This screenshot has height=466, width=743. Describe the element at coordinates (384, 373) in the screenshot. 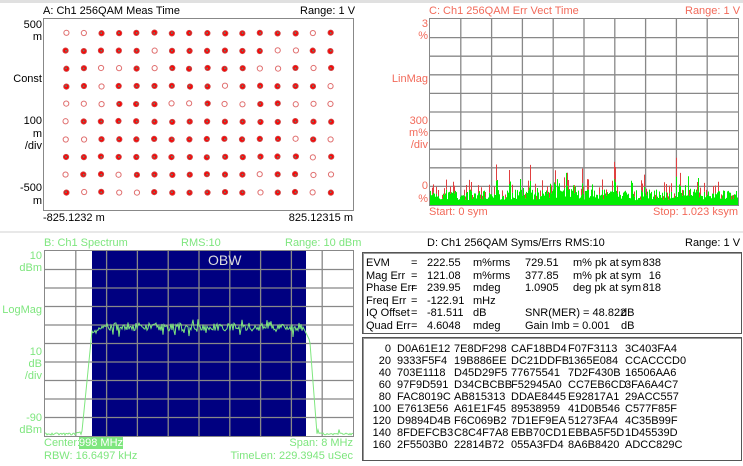

I see `symbol-index: 40` at that location.